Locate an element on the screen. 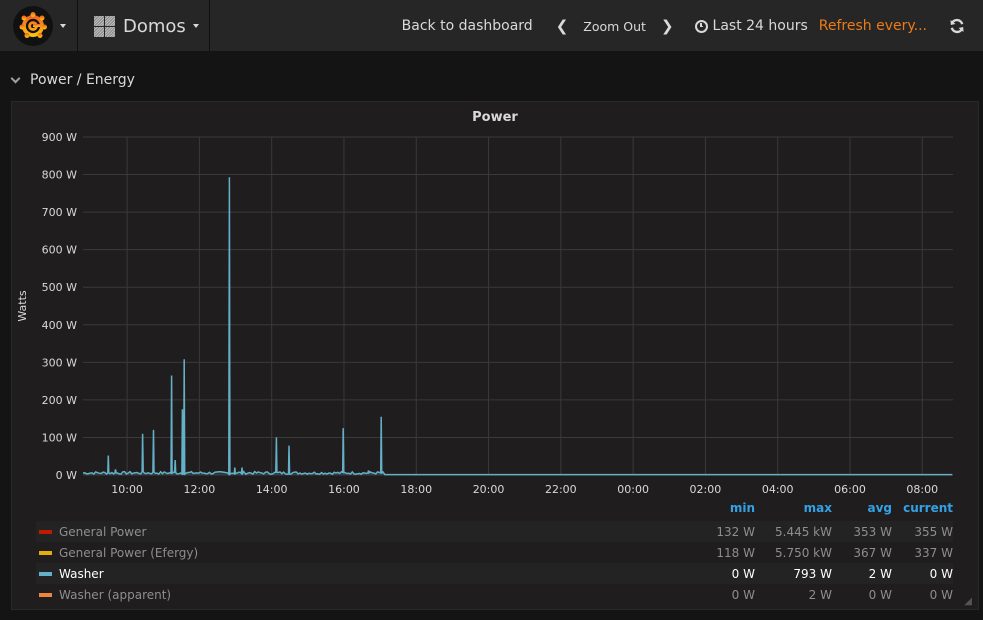 This screenshot has height=620, width=983. x-tick-label: 00:00 is located at coordinates (633, 489).